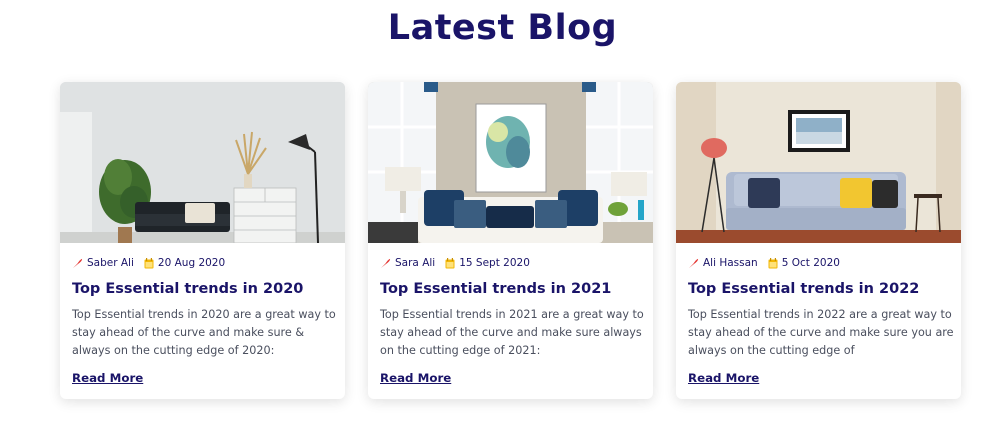 The image size is (1005, 425). I want to click on post-title: Top Essential trends in 2022, so click(820, 289).